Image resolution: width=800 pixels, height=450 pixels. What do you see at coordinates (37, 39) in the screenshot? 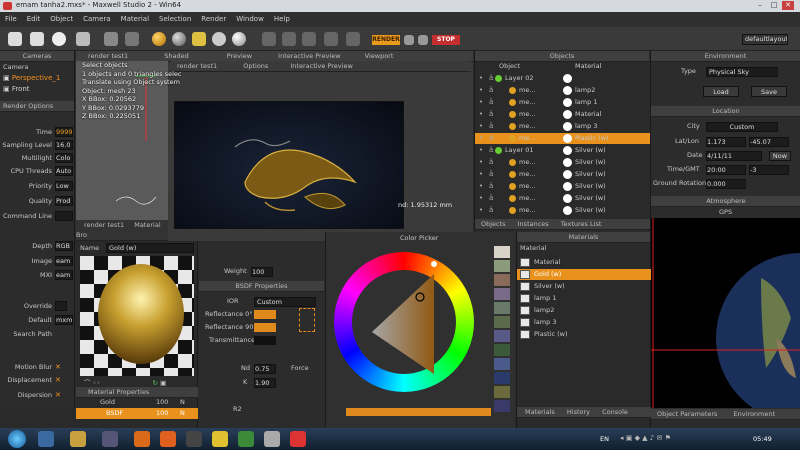
I see `open-file-icon` at bounding box center [37, 39].